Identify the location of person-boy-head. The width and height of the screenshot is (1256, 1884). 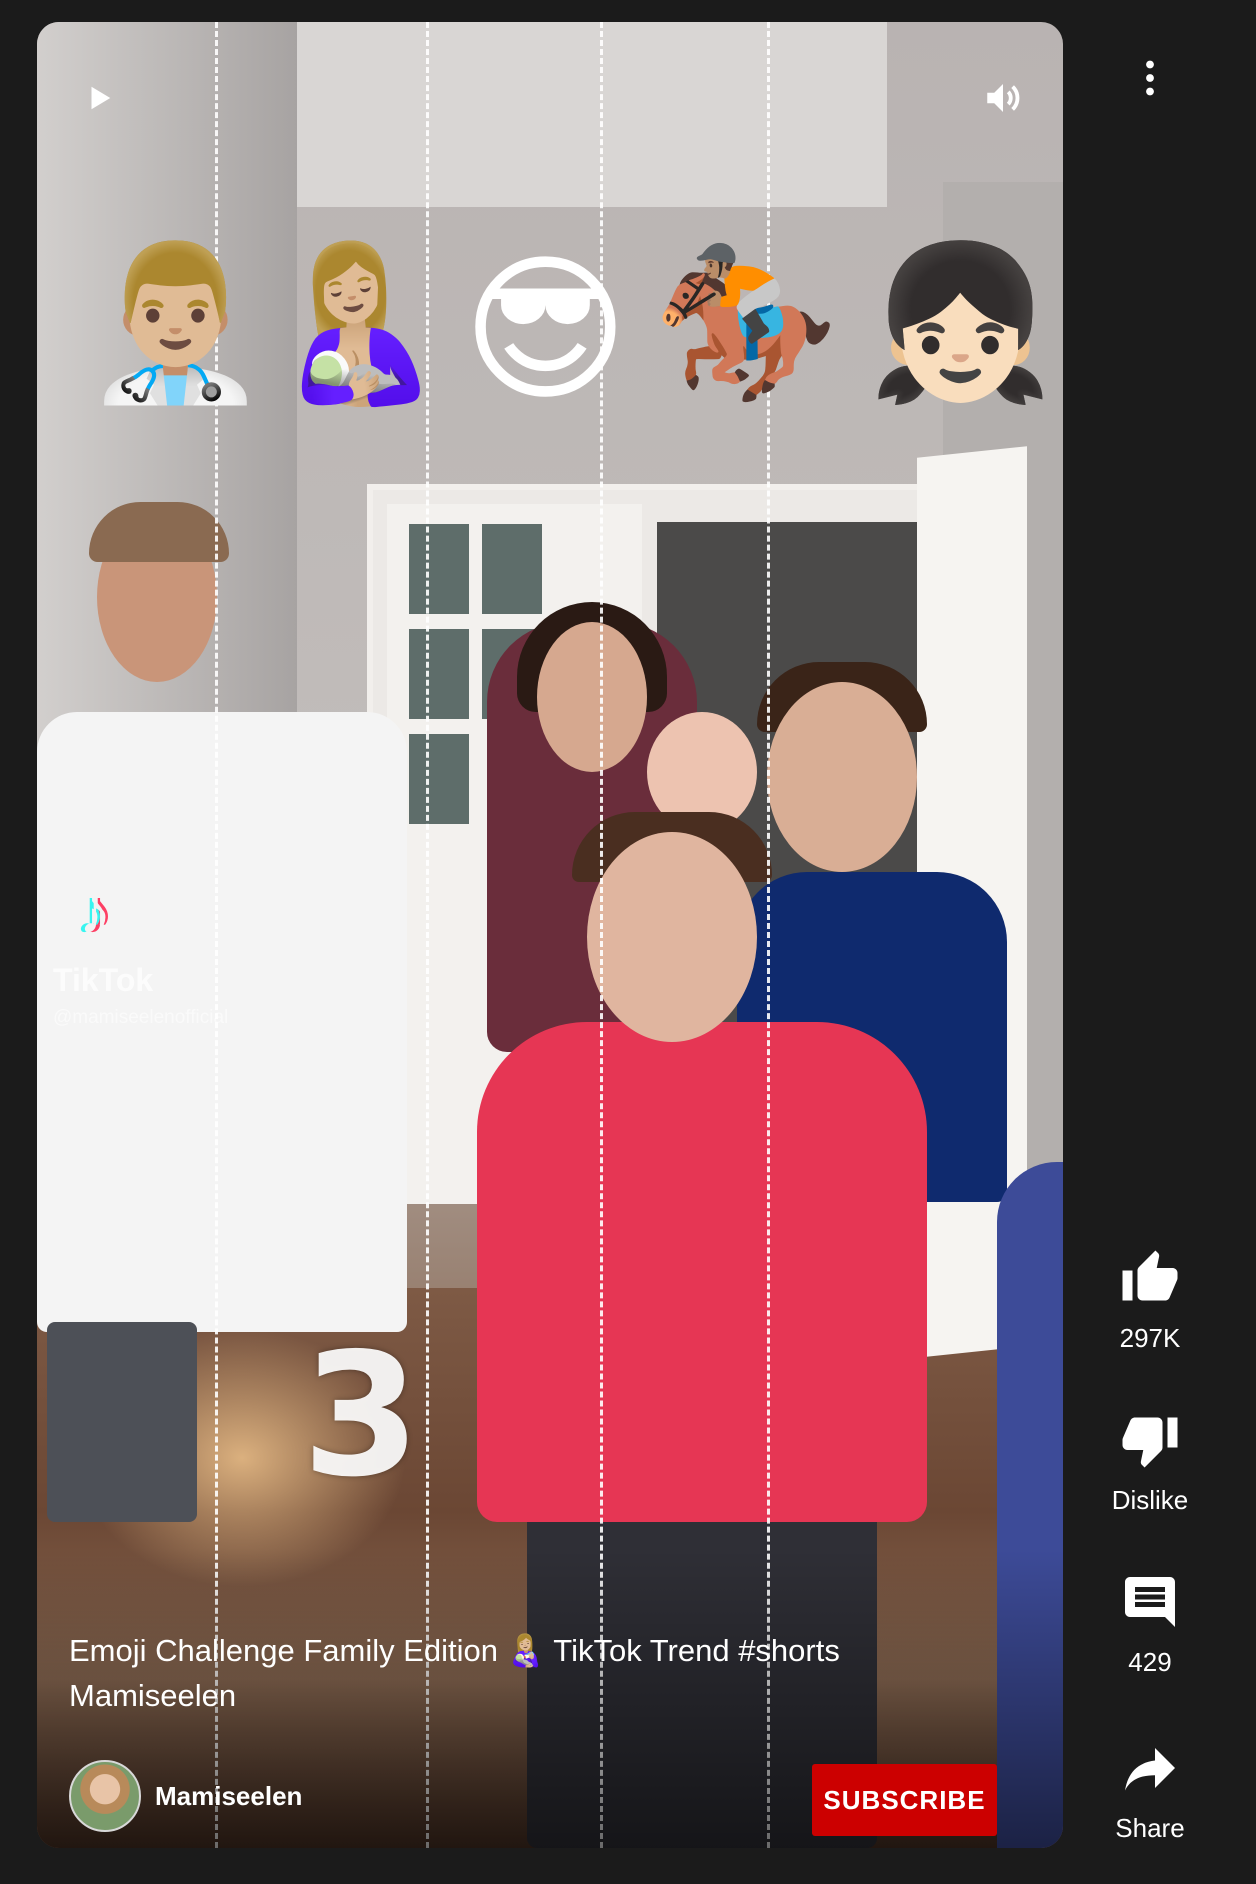
(842, 777).